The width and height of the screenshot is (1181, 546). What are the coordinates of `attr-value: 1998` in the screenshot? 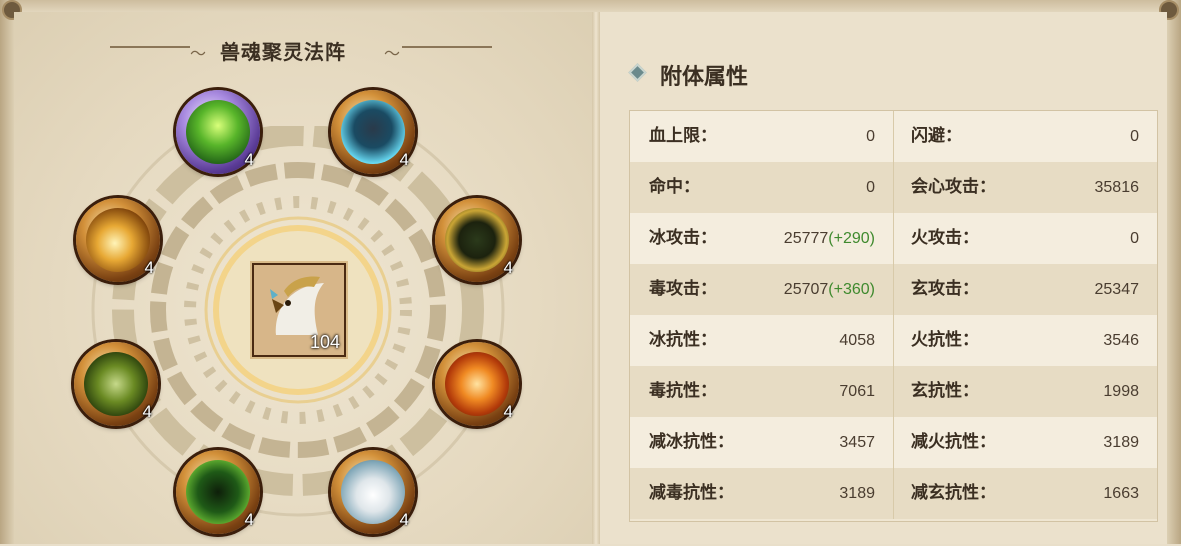 It's located at (1121, 391).